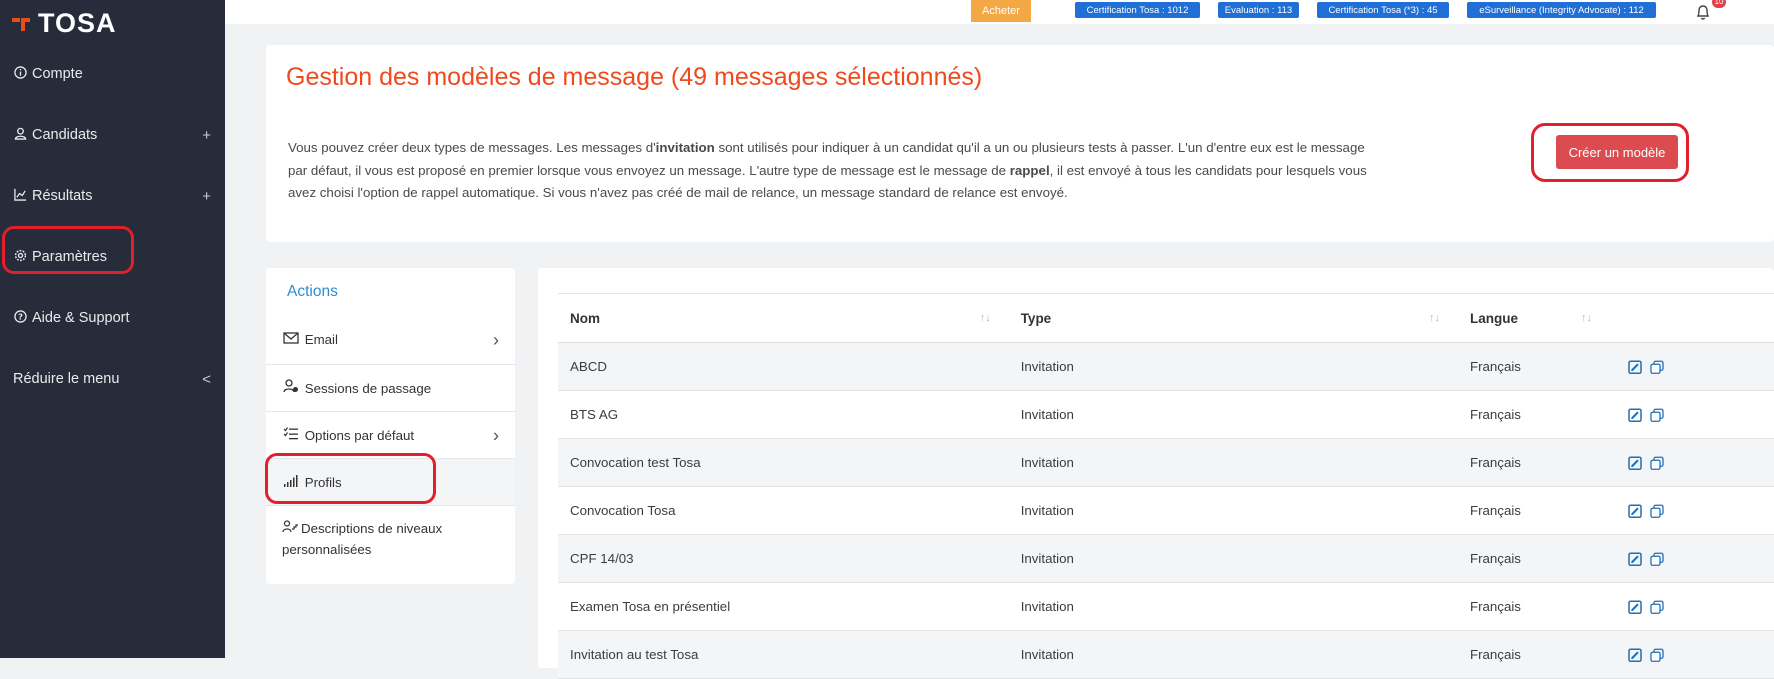  I want to click on credit-badge-certification-3: Certification Tosa (*3) : 45, so click(1383, 10).